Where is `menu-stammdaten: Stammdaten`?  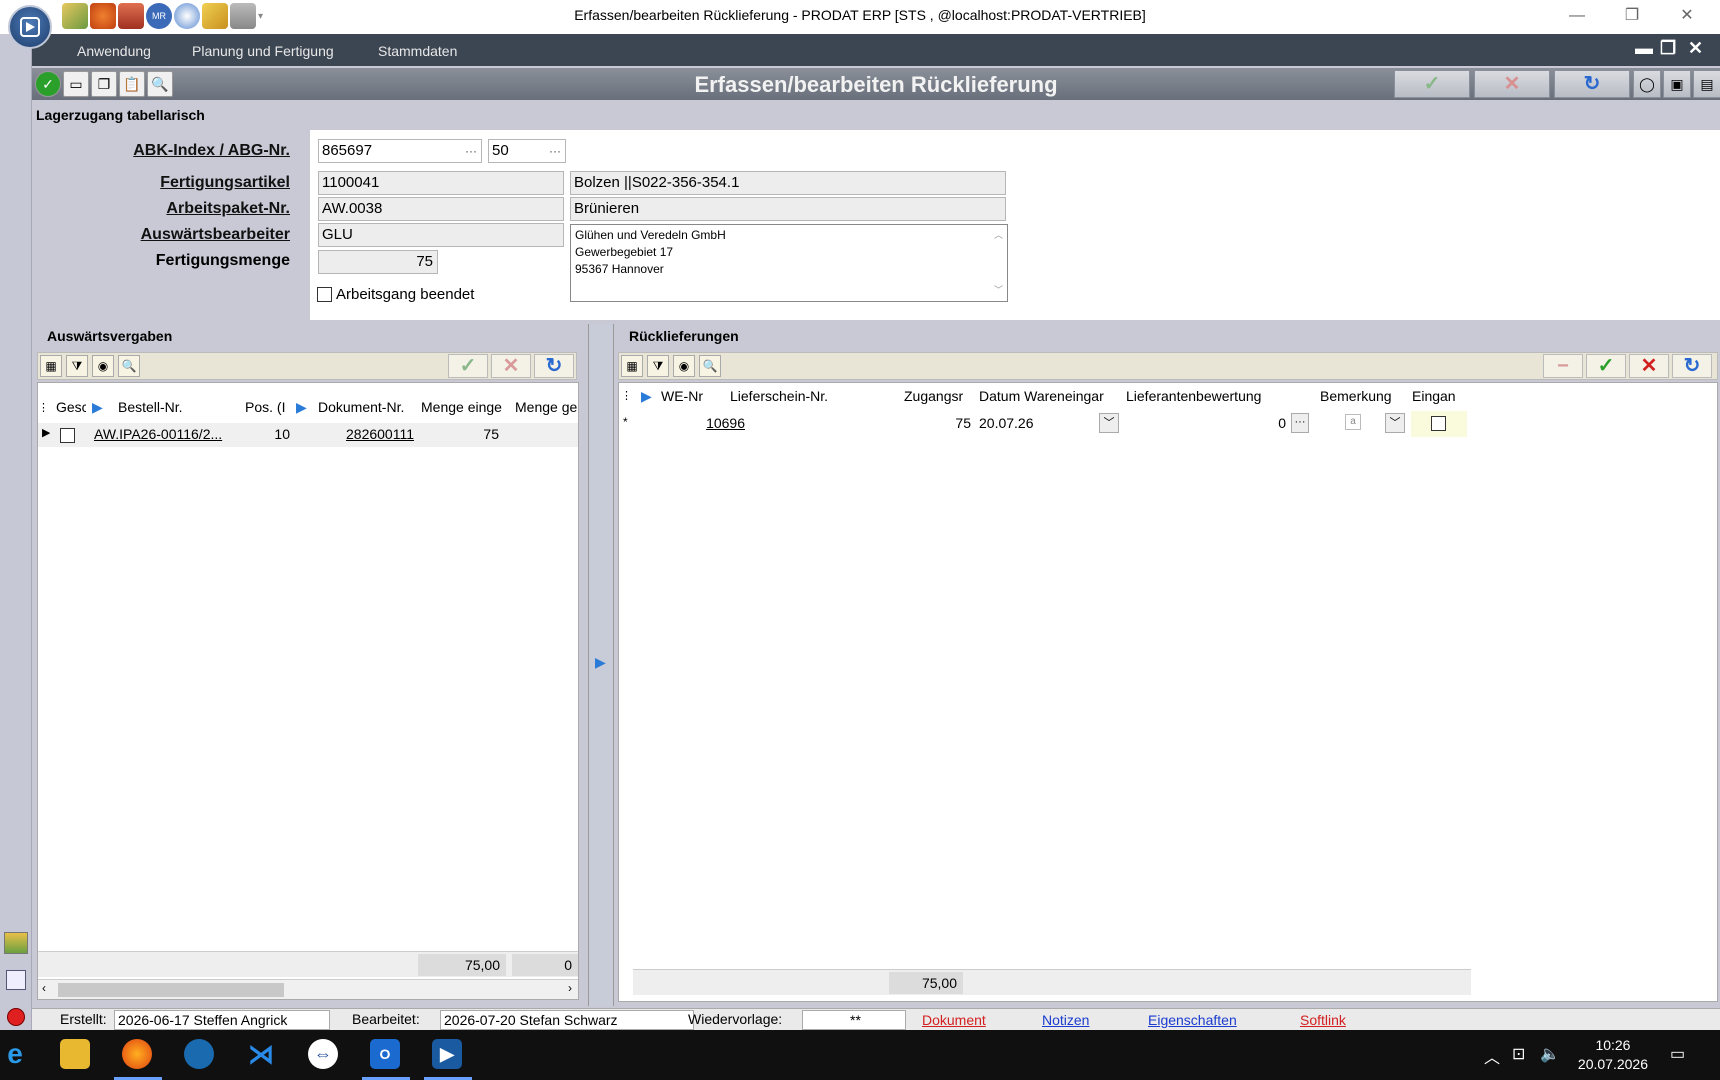
menu-stammdaten: Stammdaten is located at coordinates (417, 51).